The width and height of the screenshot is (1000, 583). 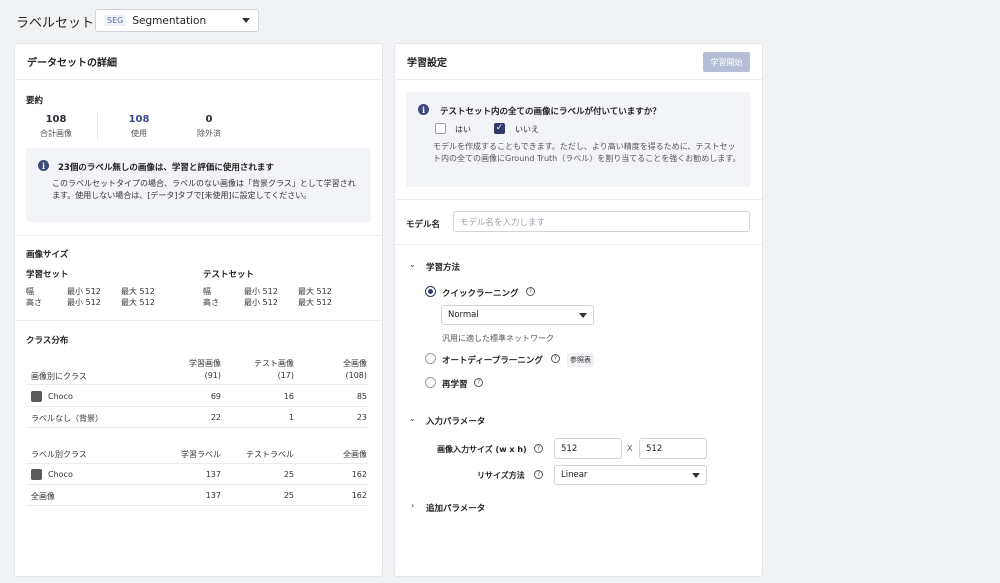 What do you see at coordinates (261, 291) in the screenshot?
I see `test-width-min: 最小 512` at bounding box center [261, 291].